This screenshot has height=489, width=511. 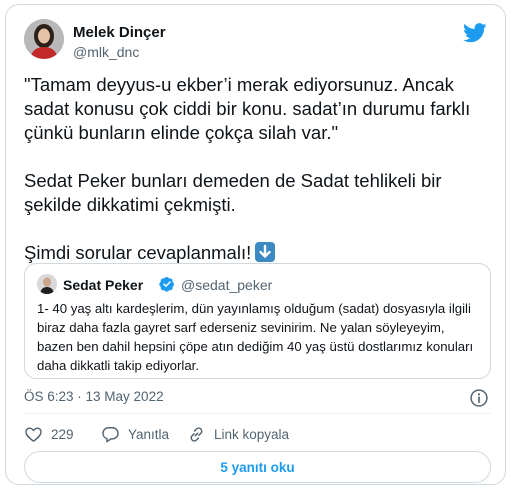 I want to click on reply-icon, so click(x=110, y=435).